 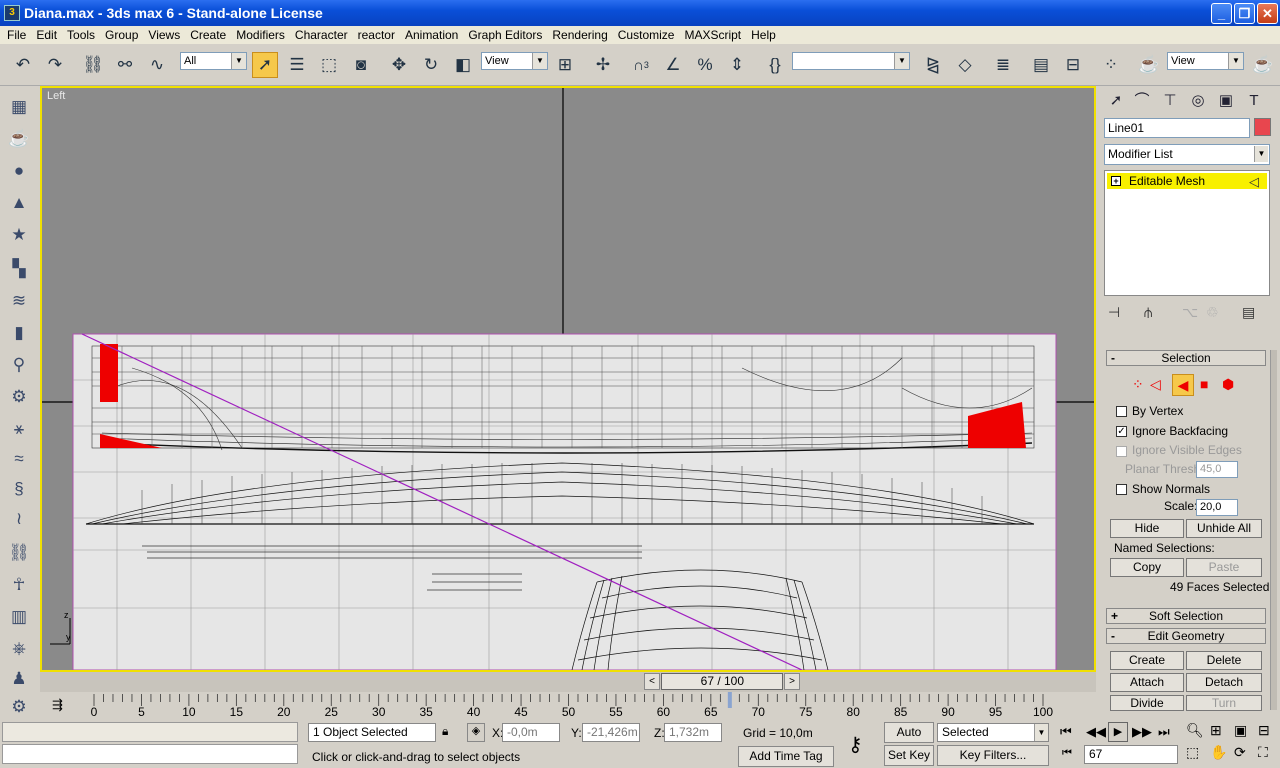 What do you see at coordinates (1147, 703) in the screenshot?
I see `divide-button: Divide` at bounding box center [1147, 703].